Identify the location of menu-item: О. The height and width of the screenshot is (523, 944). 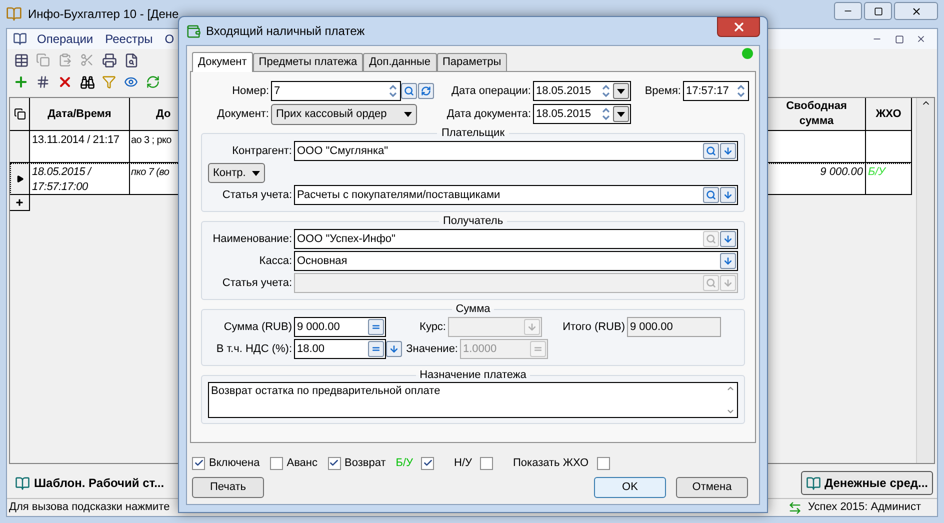
(169, 39).